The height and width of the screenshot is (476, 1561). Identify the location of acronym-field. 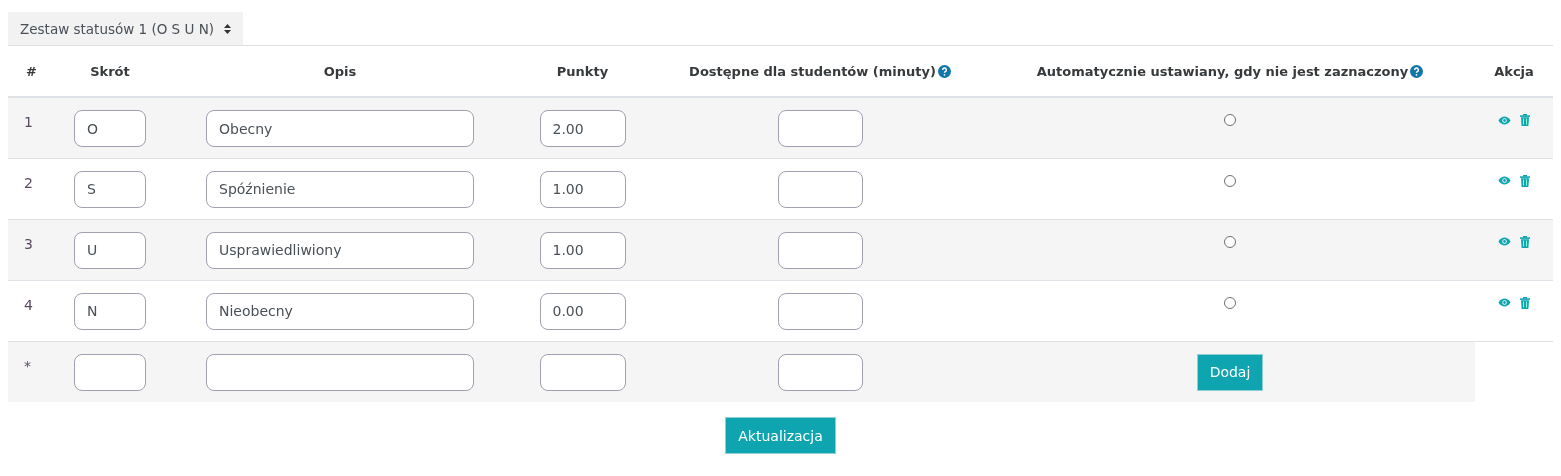
(110, 372).